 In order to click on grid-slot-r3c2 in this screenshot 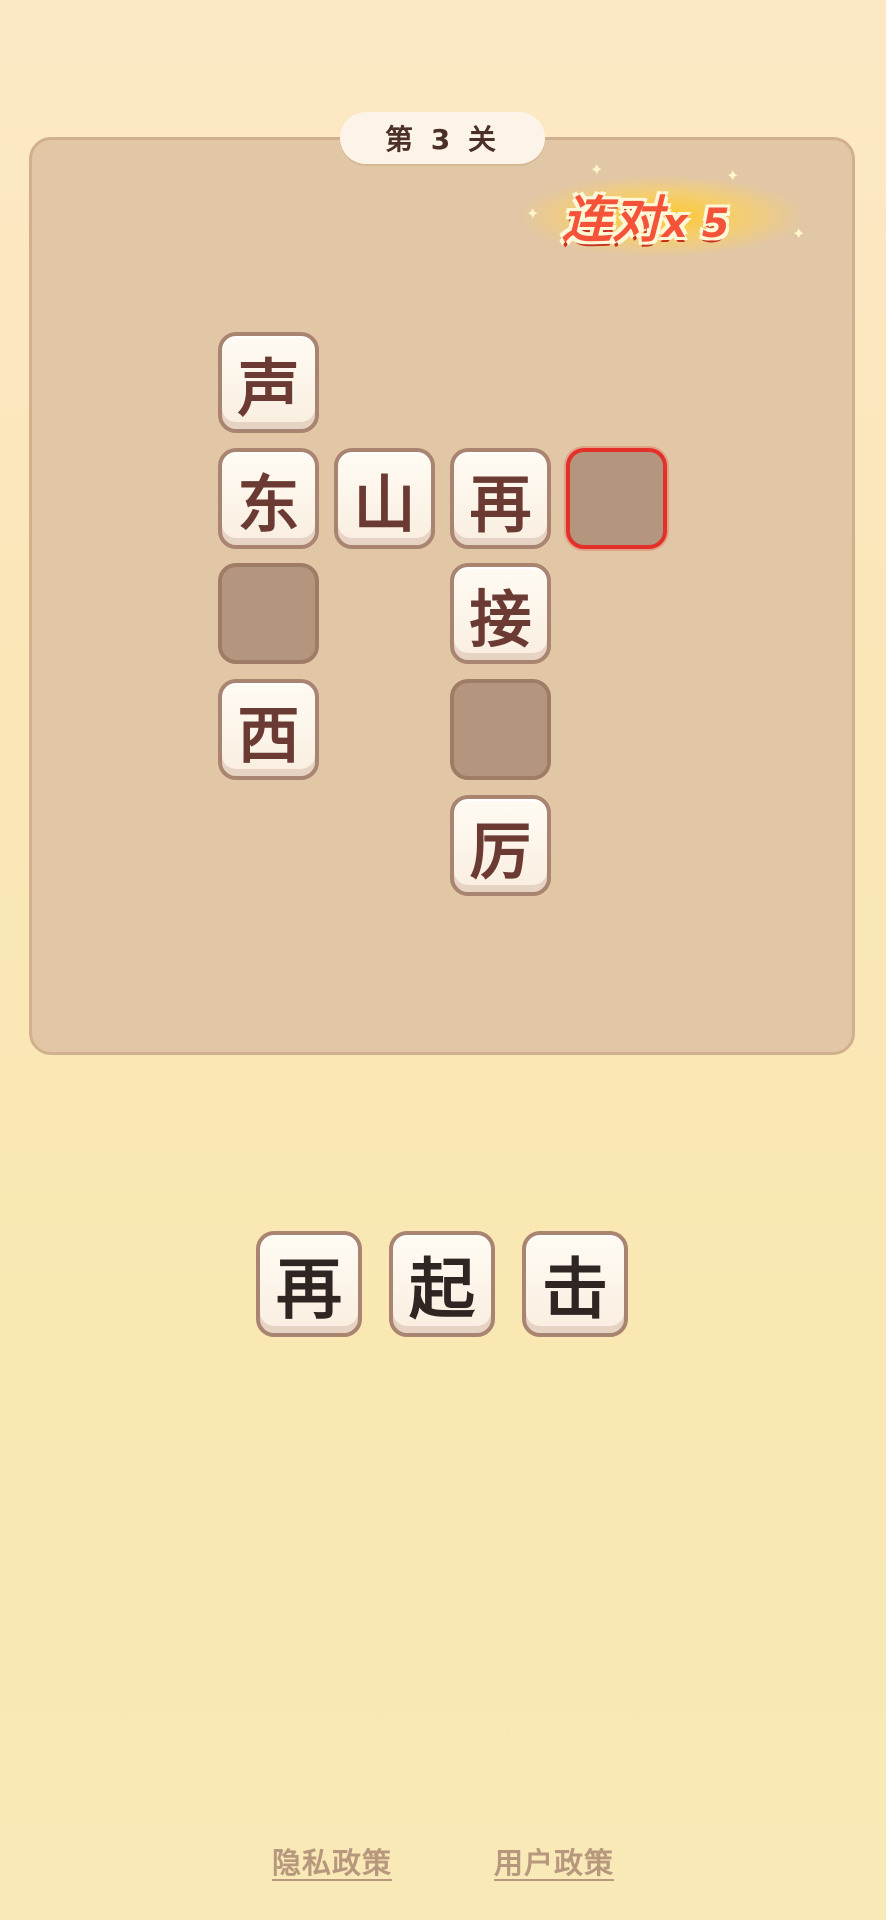, I will do `click(500, 729)`.